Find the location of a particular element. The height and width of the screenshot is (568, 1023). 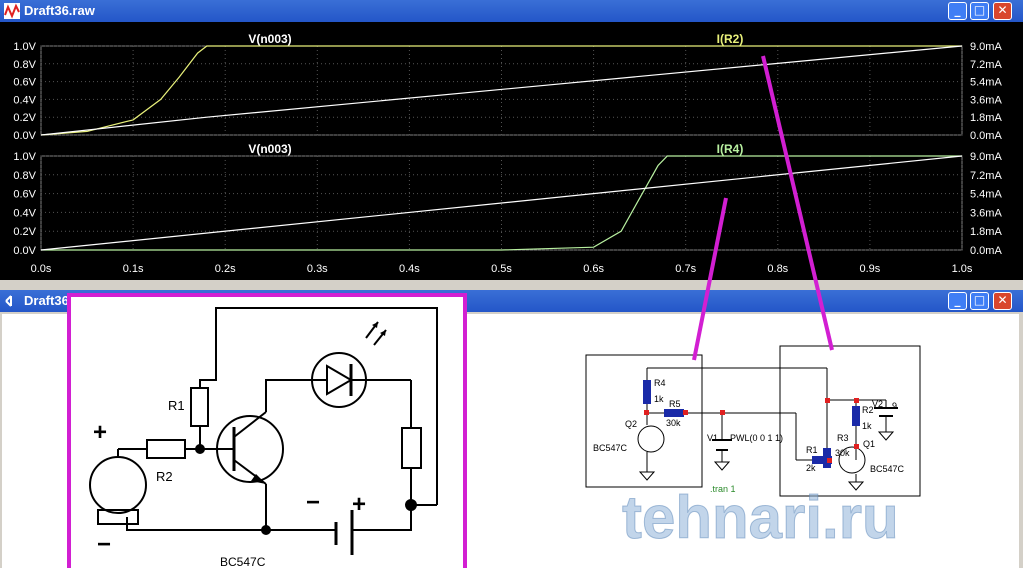

x-tick-label: 0.8s is located at coordinates (777, 269).